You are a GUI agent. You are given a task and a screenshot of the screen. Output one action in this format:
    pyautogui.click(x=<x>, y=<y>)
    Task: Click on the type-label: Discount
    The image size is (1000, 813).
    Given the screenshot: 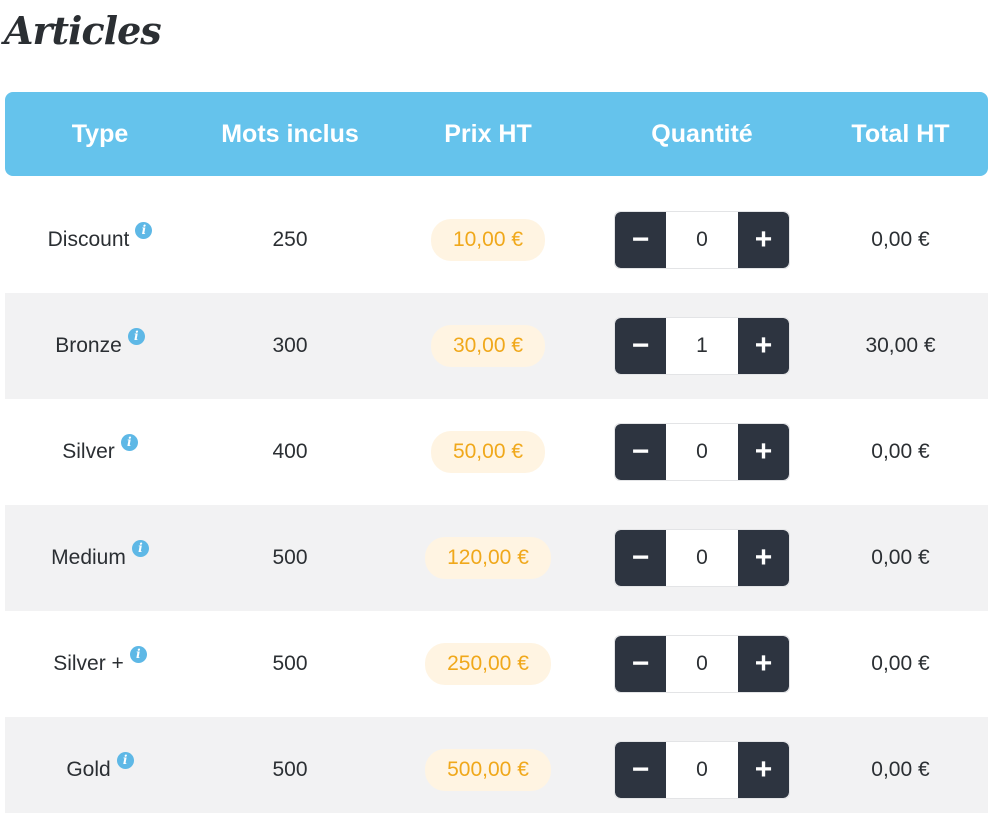 What is the action you would take?
    pyautogui.click(x=88, y=239)
    